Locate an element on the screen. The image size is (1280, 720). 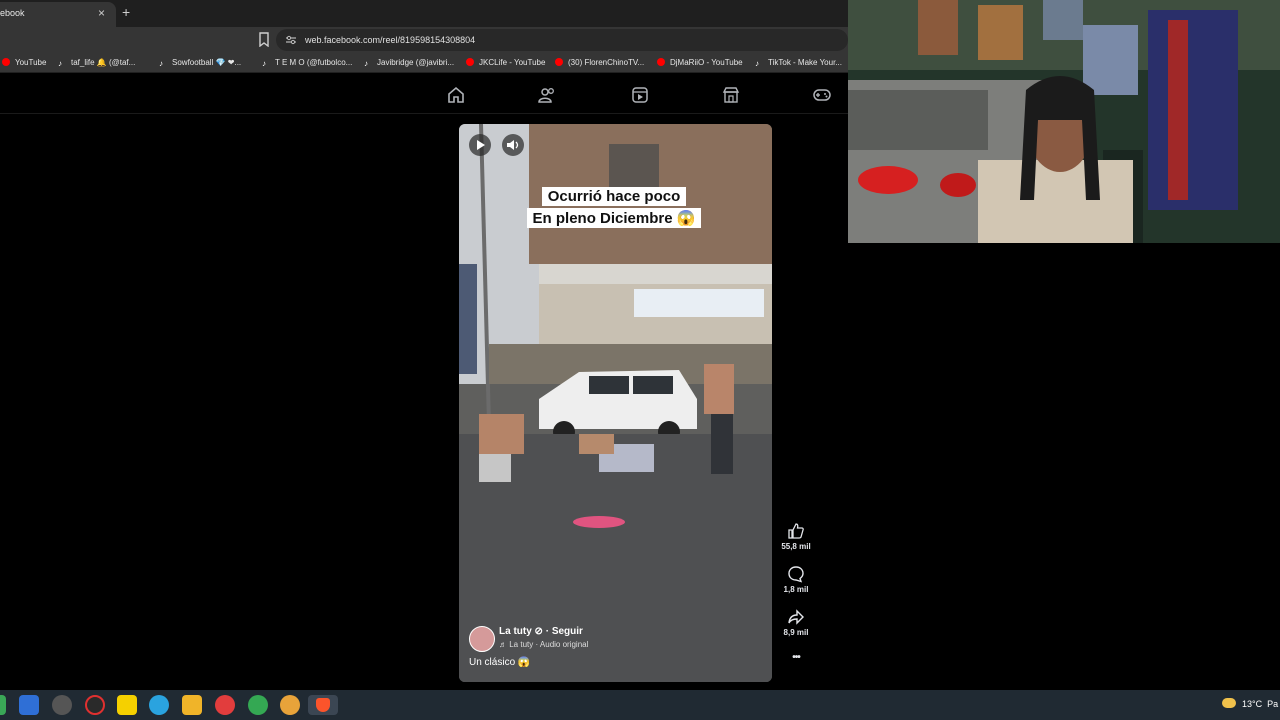
bookmark-item: DjMaRiiO - YouTube is located at coordinates (700, 63).